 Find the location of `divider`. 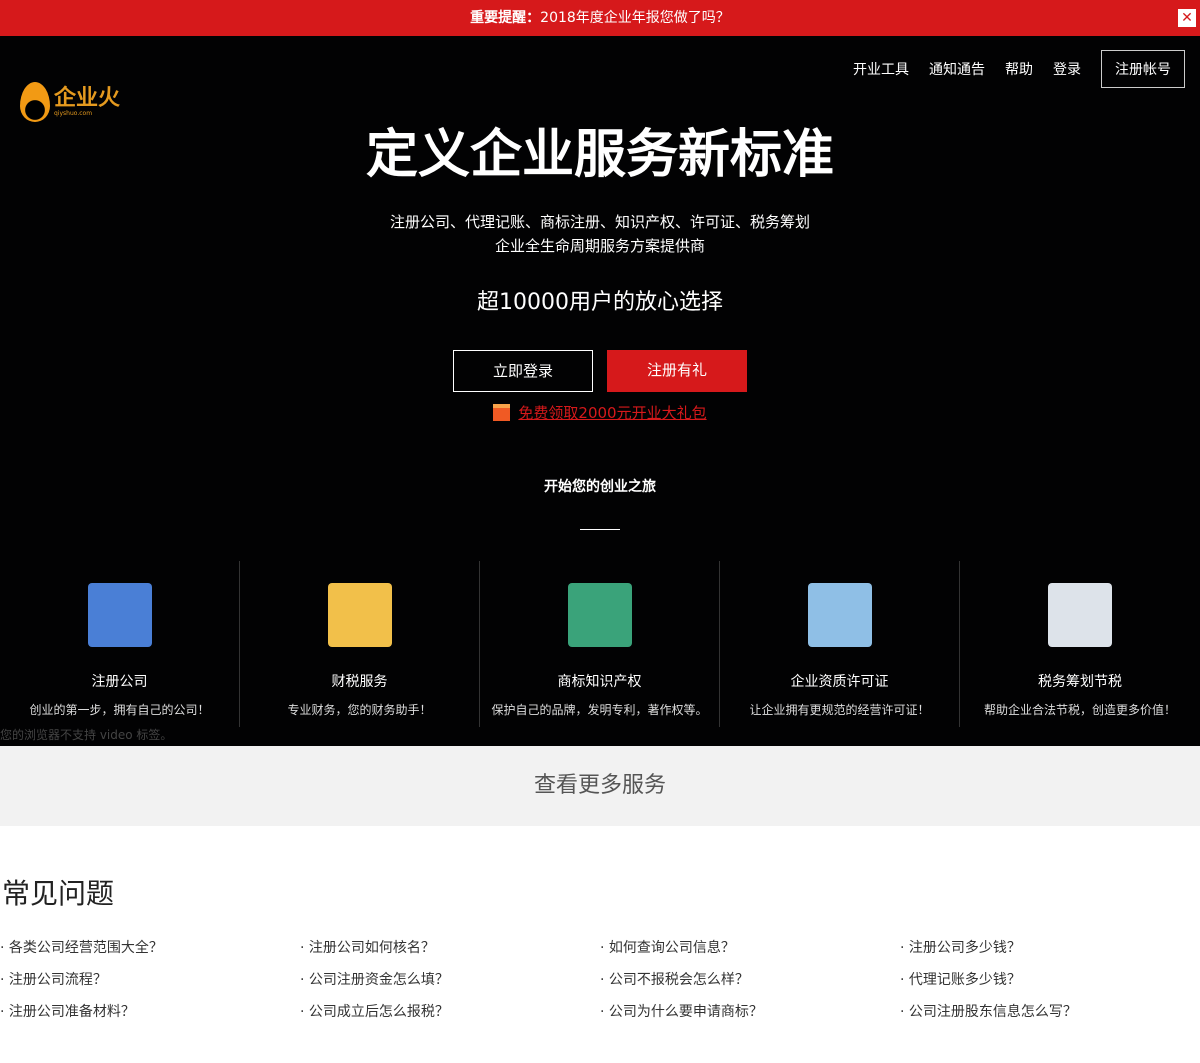

divider is located at coordinates (600, 529).